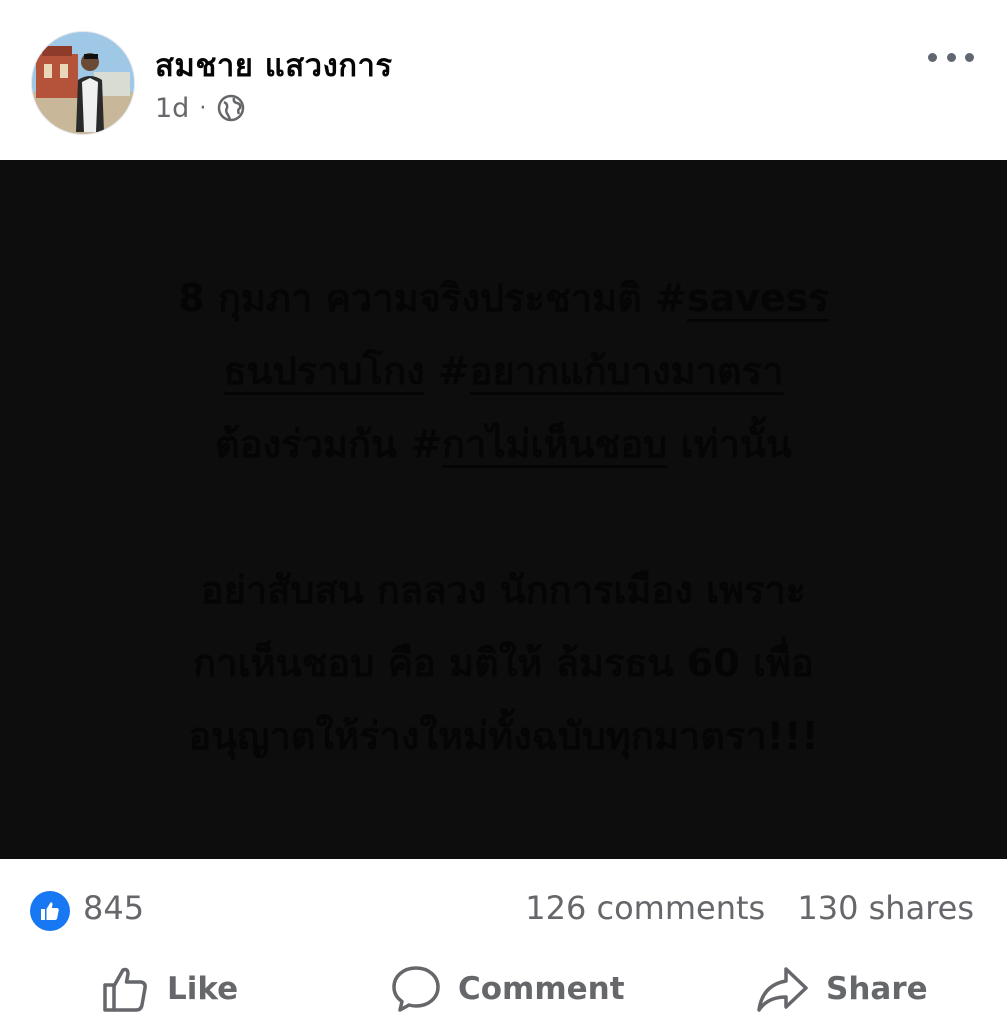  I want to click on comment-label: Comment, so click(541, 989).